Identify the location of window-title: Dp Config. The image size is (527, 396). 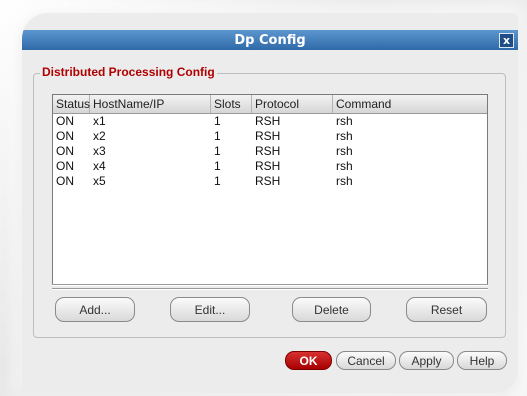
(270, 40).